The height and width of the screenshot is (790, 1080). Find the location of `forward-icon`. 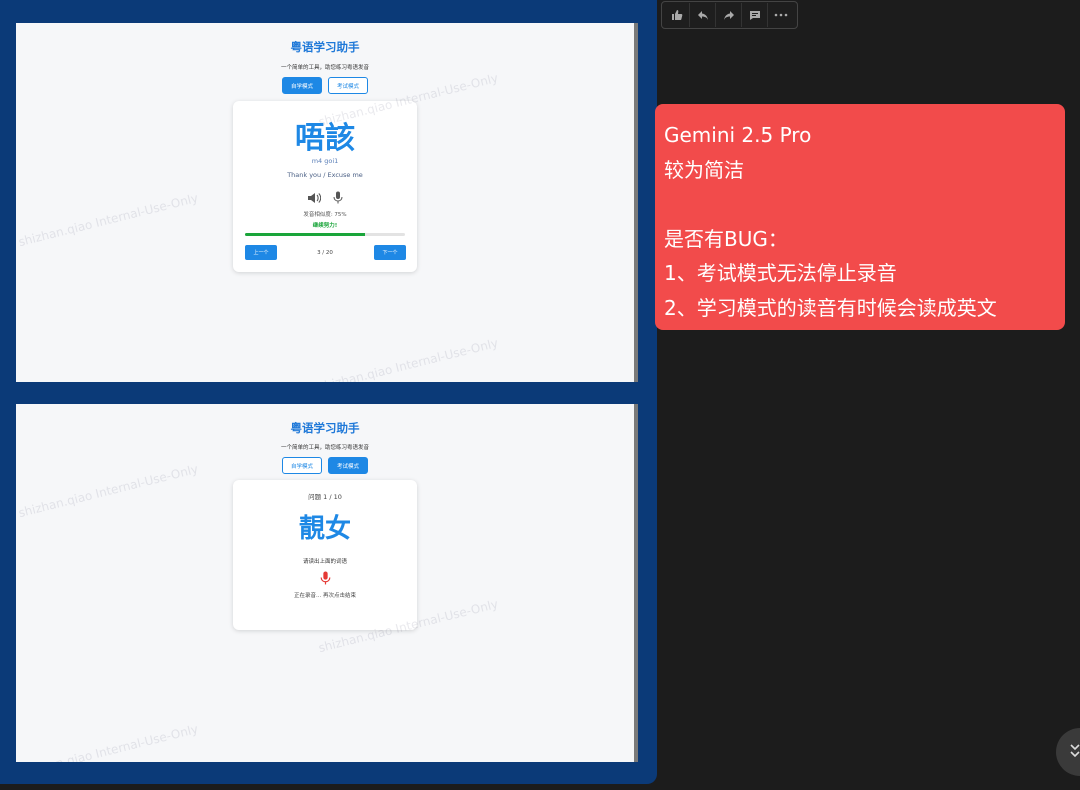

forward-icon is located at coordinates (729, 15).